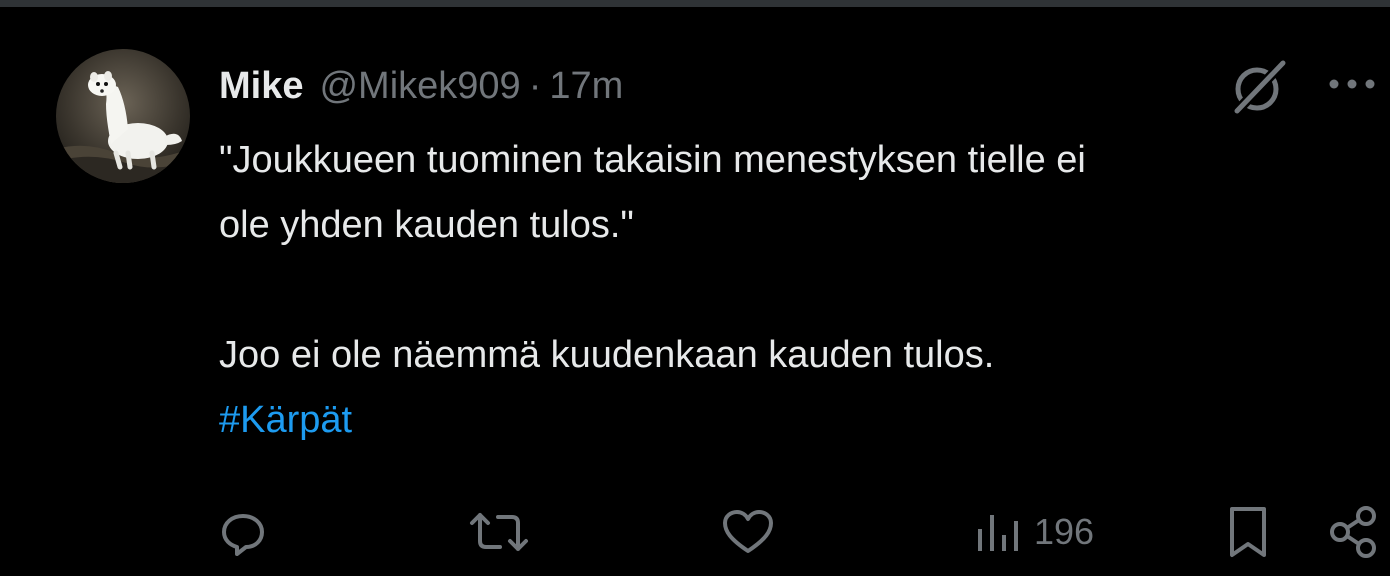 The width and height of the screenshot is (1390, 576). I want to click on views-bar-chart-icon, so click(998, 533).